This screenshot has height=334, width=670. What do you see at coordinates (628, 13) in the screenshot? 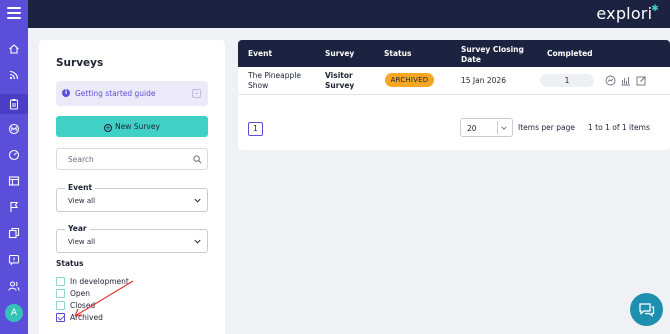
I see `logo: explori✱` at bounding box center [628, 13].